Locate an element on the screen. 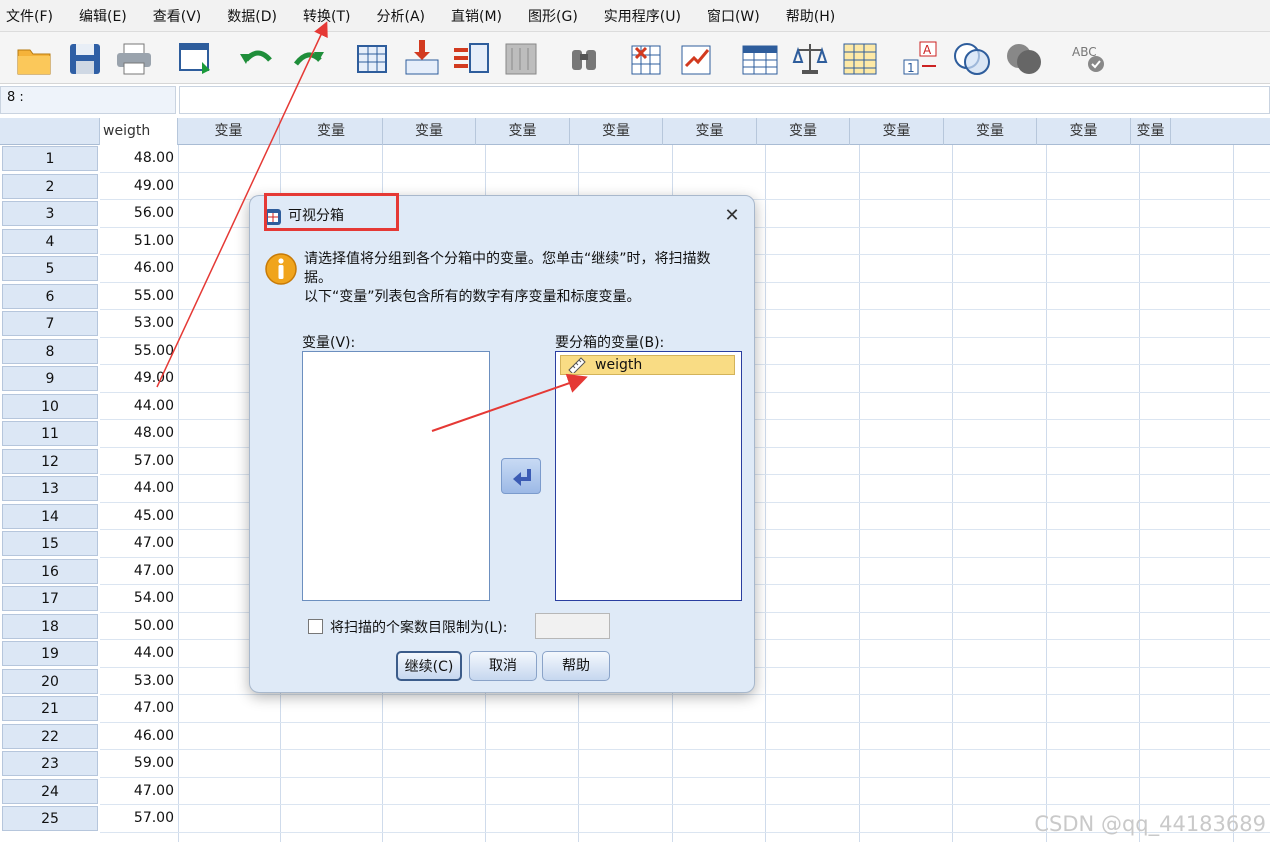 The image size is (1270, 842). row-number: 12 is located at coordinates (50, 461).